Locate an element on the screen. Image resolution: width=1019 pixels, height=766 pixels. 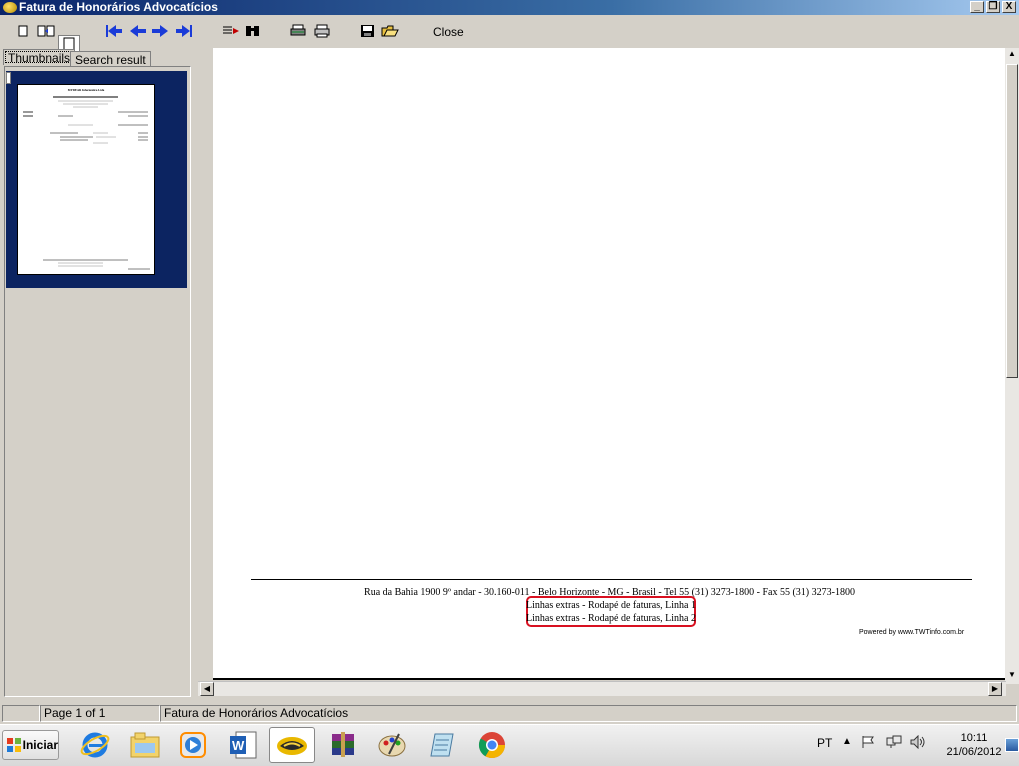
file-explorer-icon is located at coordinates (145, 745).